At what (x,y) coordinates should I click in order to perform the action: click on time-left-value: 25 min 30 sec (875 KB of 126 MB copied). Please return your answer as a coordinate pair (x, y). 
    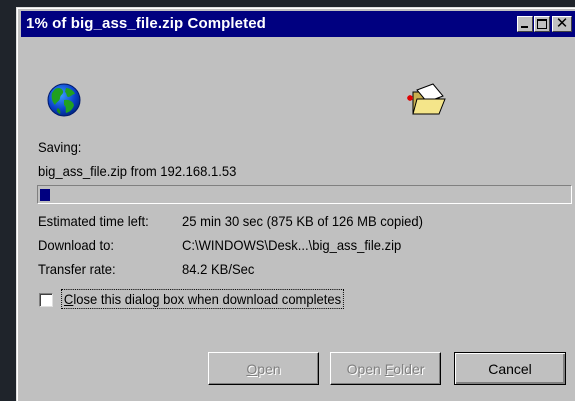
    Looking at the image, I should click on (303, 221).